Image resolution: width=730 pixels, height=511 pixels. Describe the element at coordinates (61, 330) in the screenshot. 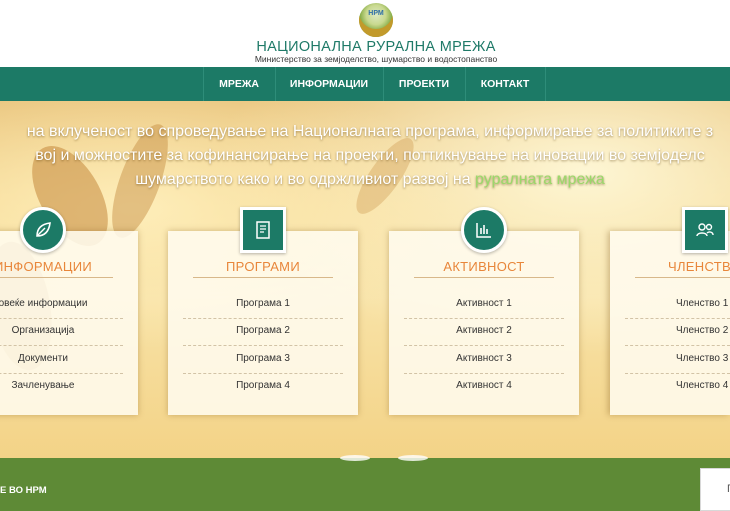

I see `card-link: Организација` at that location.